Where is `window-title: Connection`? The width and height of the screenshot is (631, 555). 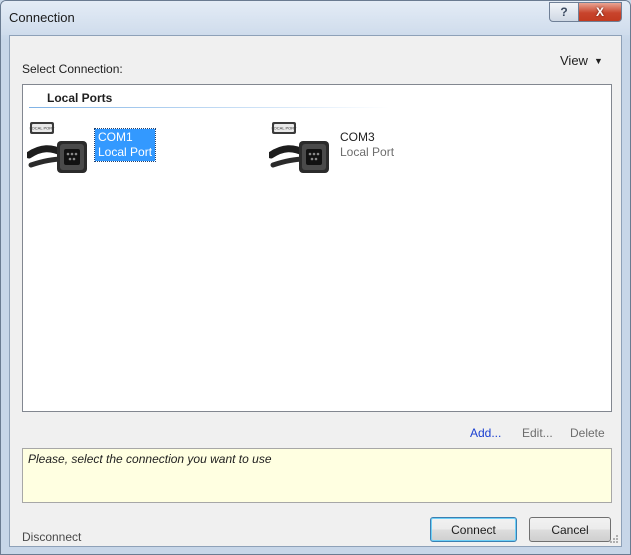 window-title: Connection is located at coordinates (42, 17).